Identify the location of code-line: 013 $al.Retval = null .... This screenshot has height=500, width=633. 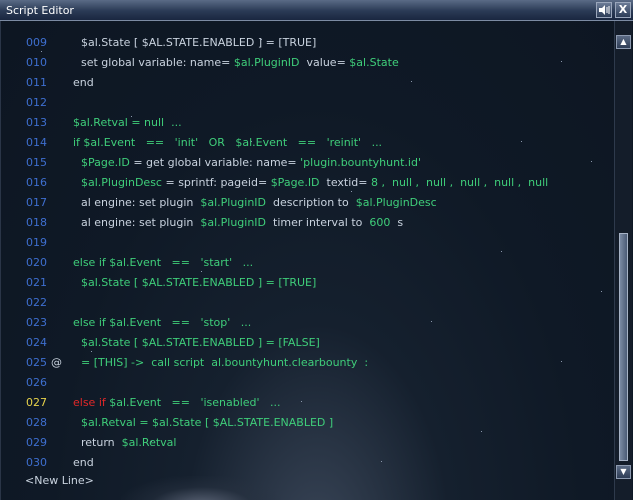
(307, 123).